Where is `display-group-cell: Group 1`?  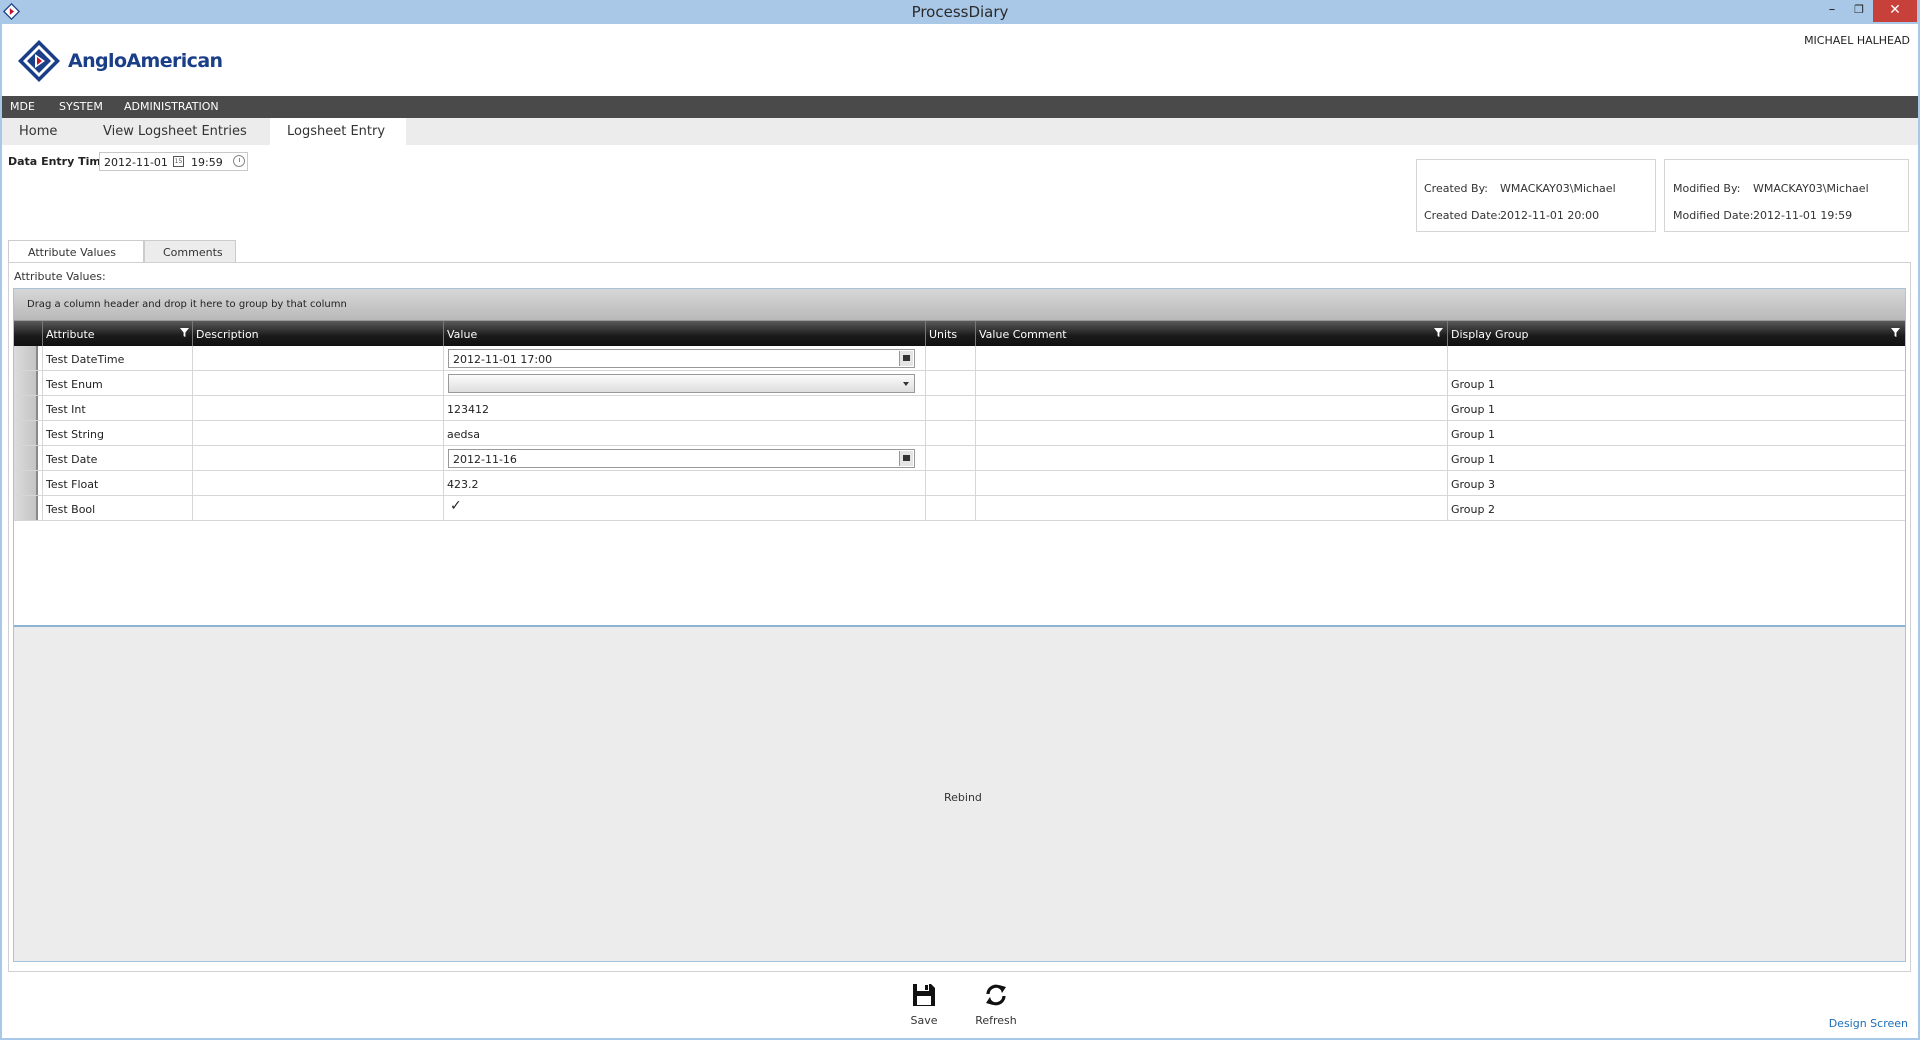 display-group-cell: Group 1 is located at coordinates (1676, 408).